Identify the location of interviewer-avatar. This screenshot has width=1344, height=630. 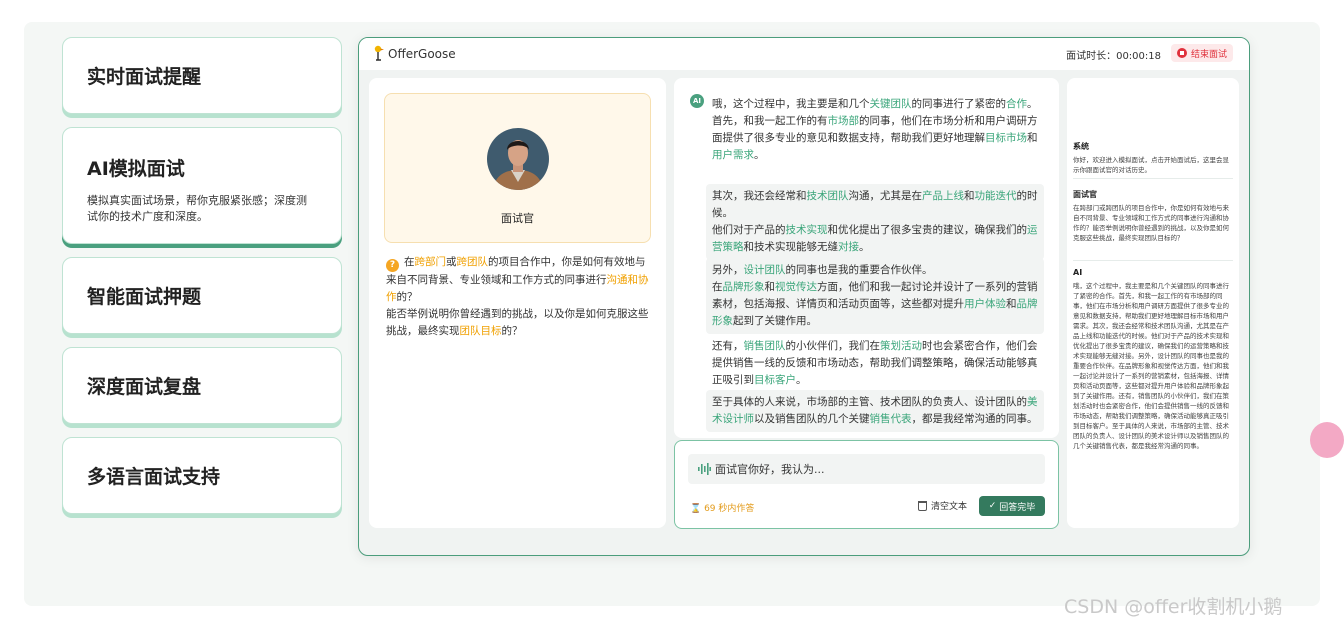
(518, 159).